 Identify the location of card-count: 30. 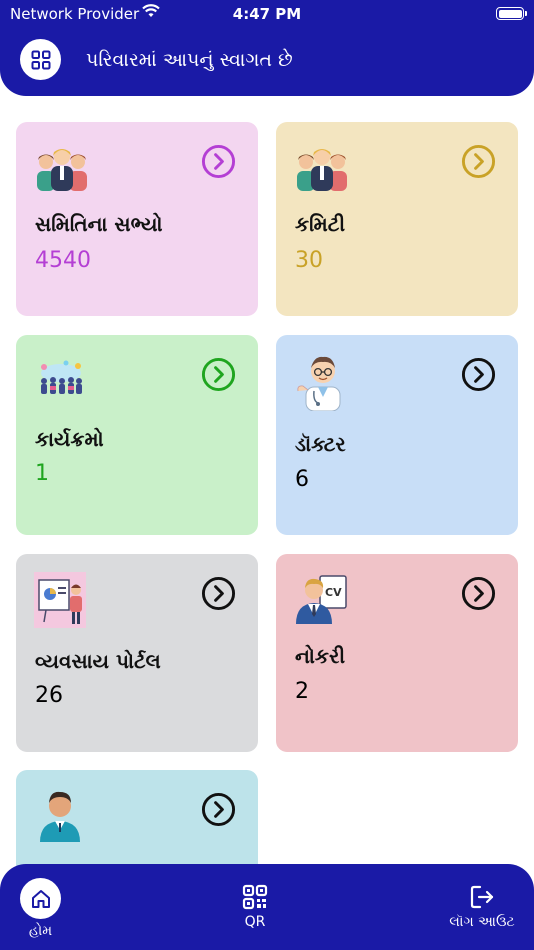
(309, 260).